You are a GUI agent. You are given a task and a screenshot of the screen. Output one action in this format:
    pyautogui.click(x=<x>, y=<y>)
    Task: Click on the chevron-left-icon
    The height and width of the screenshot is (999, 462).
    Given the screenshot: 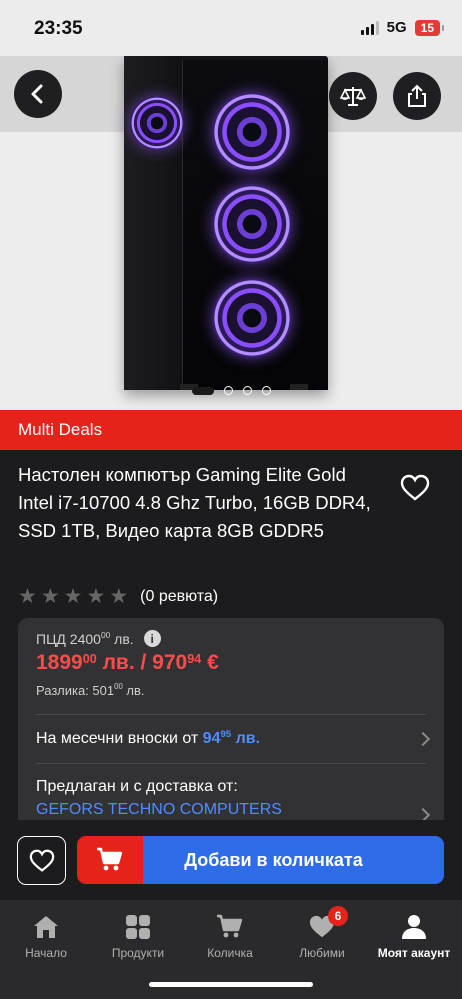 What is the action you would take?
    pyautogui.click(x=37, y=94)
    